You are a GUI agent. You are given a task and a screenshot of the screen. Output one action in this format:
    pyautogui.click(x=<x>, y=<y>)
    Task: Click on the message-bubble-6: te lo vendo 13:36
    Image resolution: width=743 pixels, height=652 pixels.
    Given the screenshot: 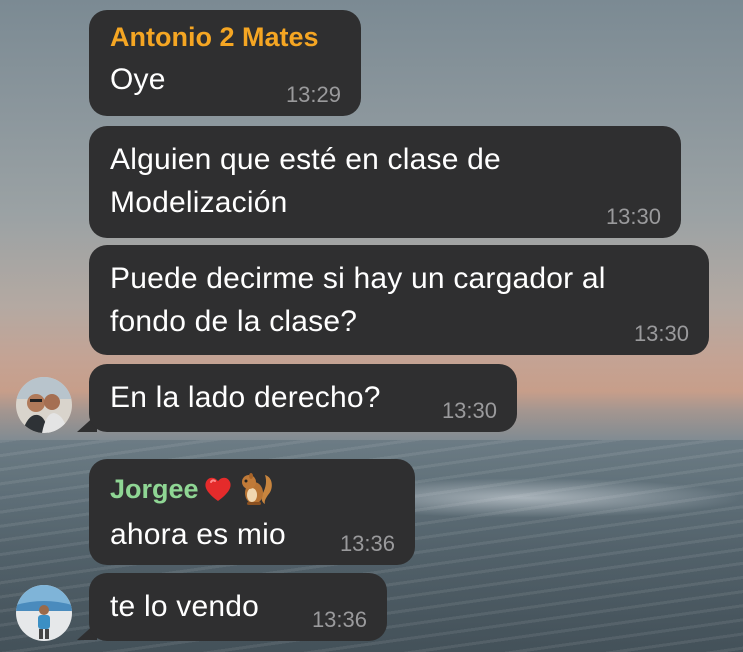 What is the action you would take?
    pyautogui.click(x=238, y=607)
    